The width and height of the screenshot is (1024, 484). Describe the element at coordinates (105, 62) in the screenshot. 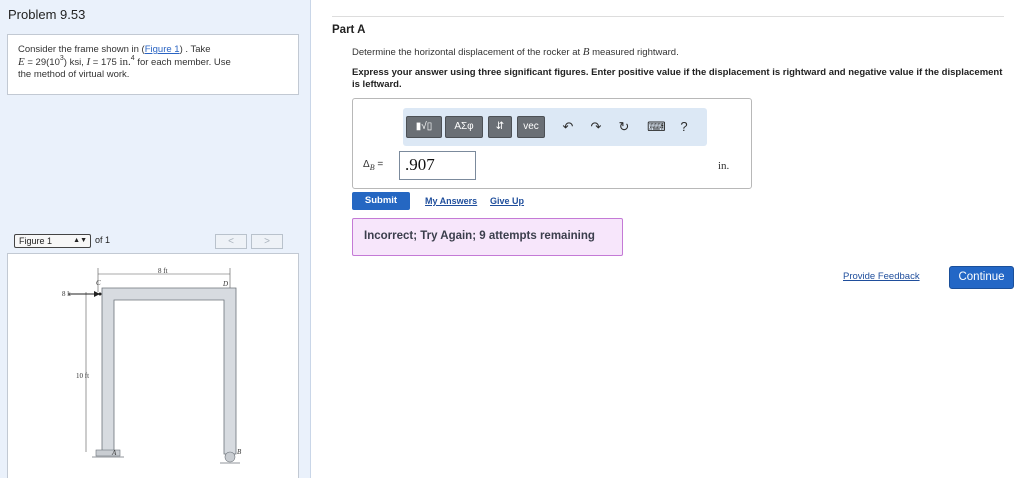

I see `i-value: = 175` at that location.